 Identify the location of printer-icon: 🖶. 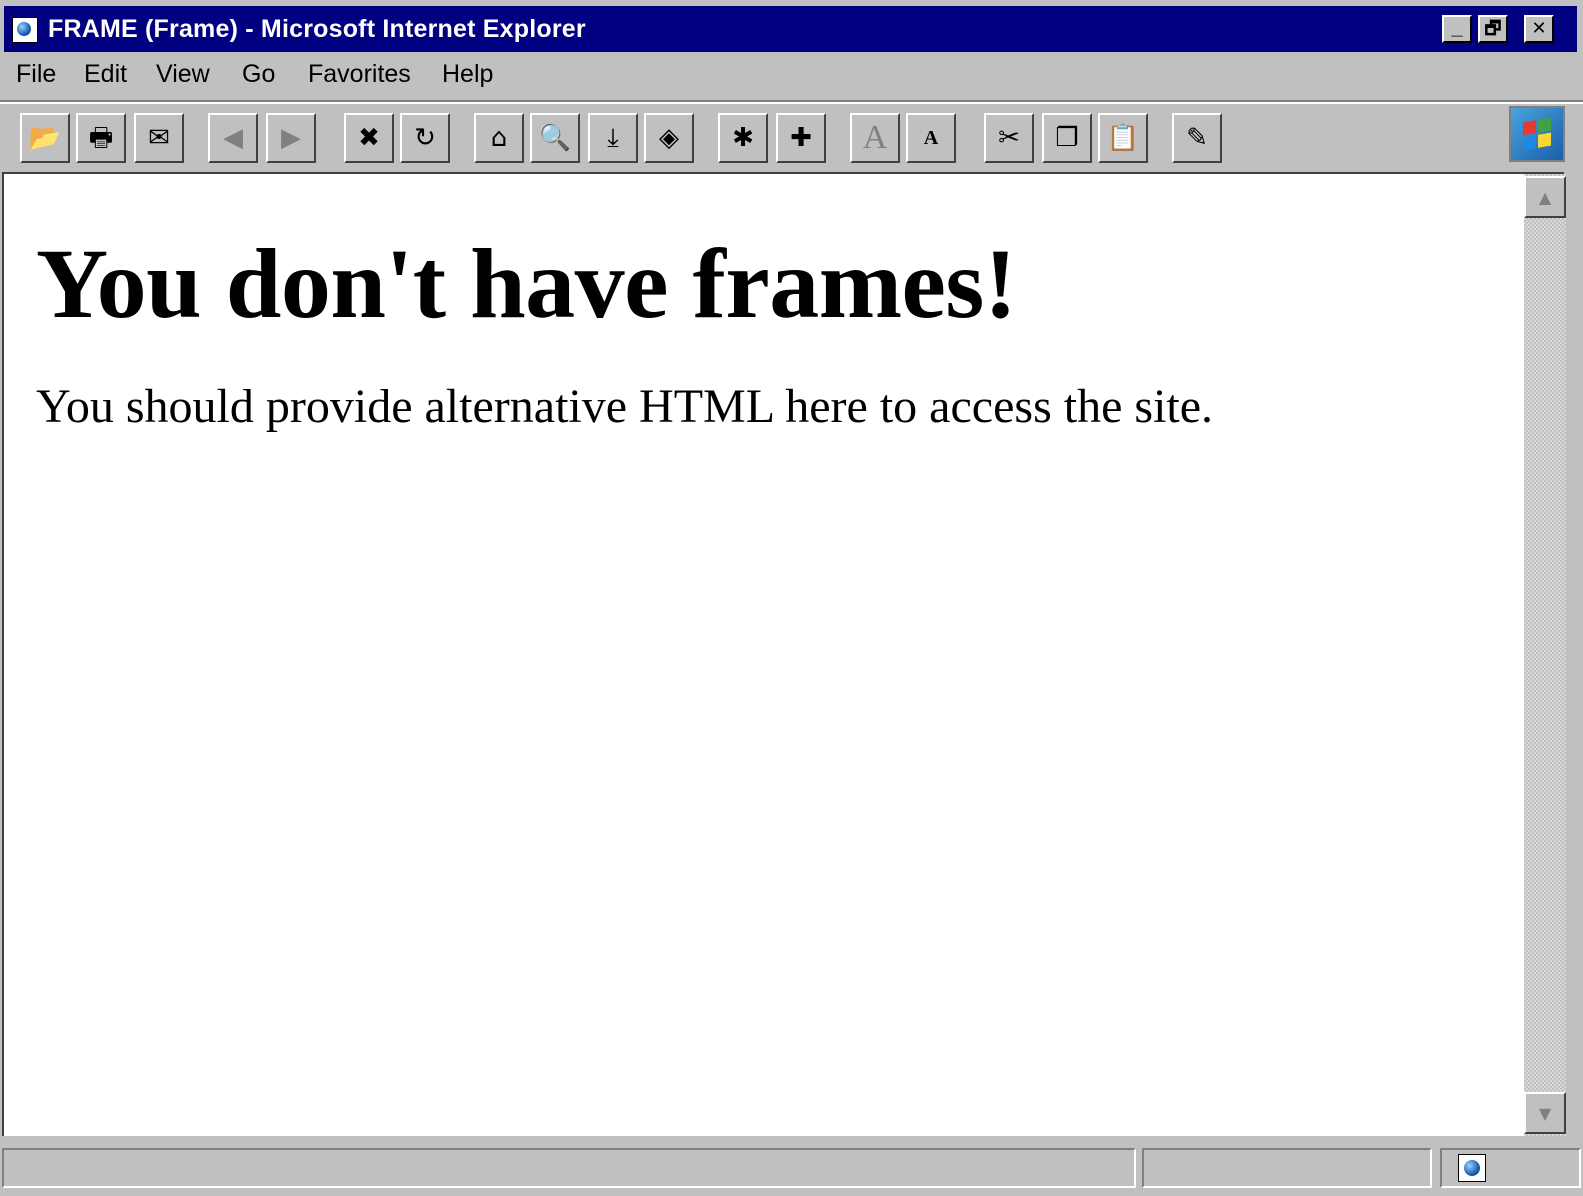
(101, 138).